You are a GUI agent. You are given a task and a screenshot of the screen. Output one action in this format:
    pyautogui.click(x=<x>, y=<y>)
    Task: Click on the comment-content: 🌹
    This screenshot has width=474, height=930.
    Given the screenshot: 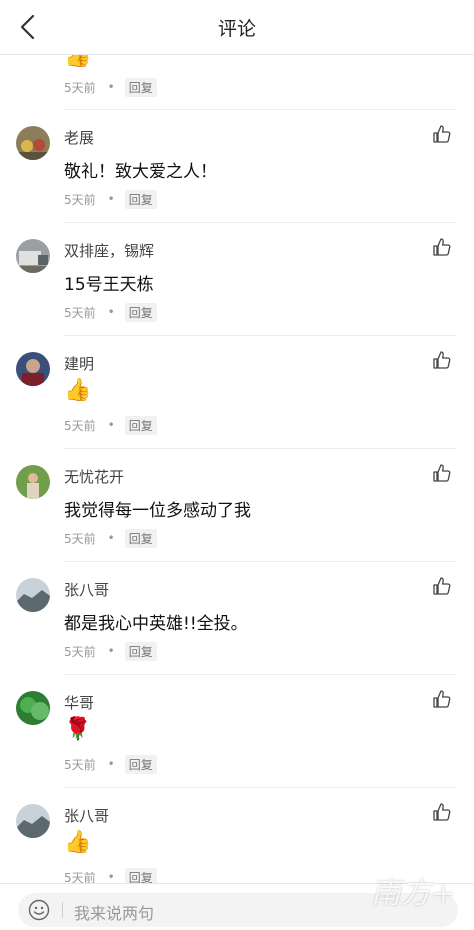 What is the action you would take?
    pyautogui.click(x=78, y=729)
    